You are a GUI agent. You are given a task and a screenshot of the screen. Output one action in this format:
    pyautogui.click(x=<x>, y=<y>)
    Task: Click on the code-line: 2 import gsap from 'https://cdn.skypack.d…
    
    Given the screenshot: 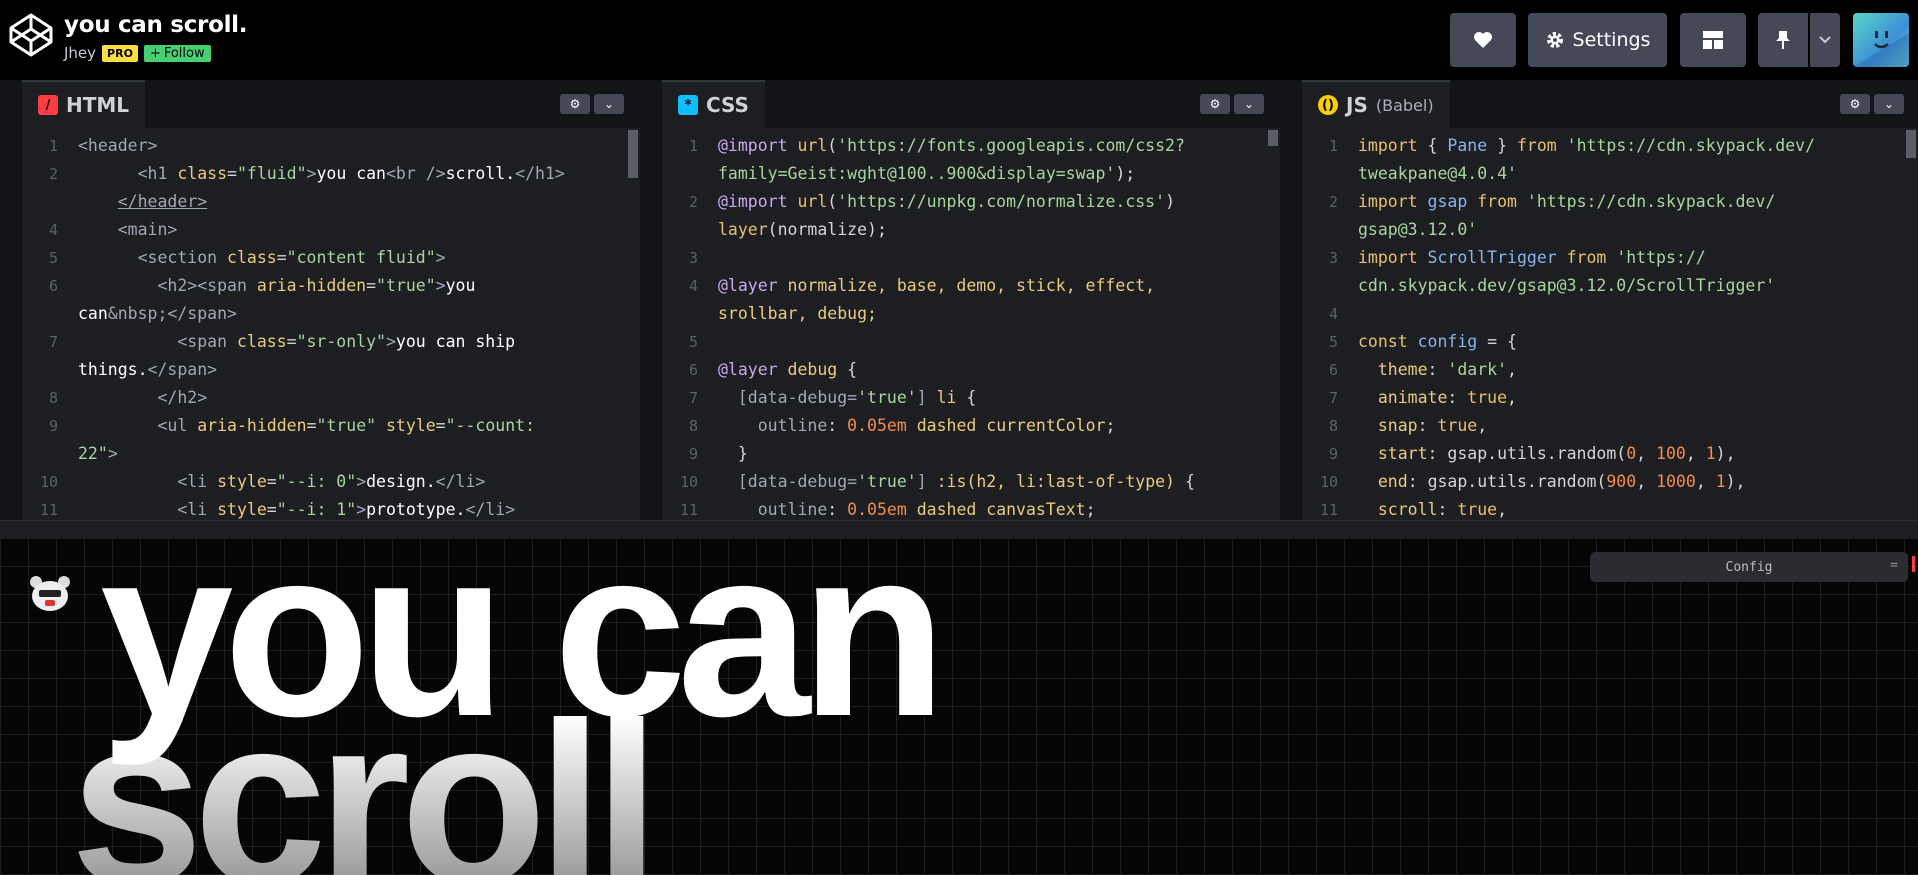 What is the action you would take?
    pyautogui.click(x=1610, y=202)
    